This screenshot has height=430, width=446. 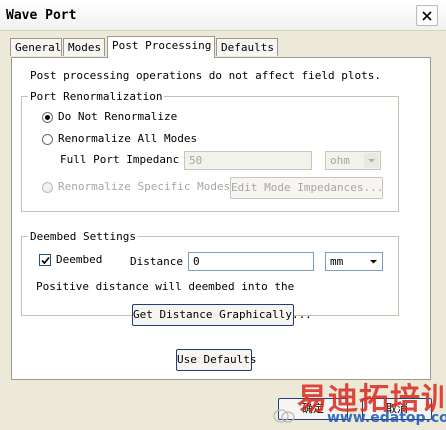 What do you see at coordinates (337, 261) in the screenshot?
I see `distance-unit-value: mm` at bounding box center [337, 261].